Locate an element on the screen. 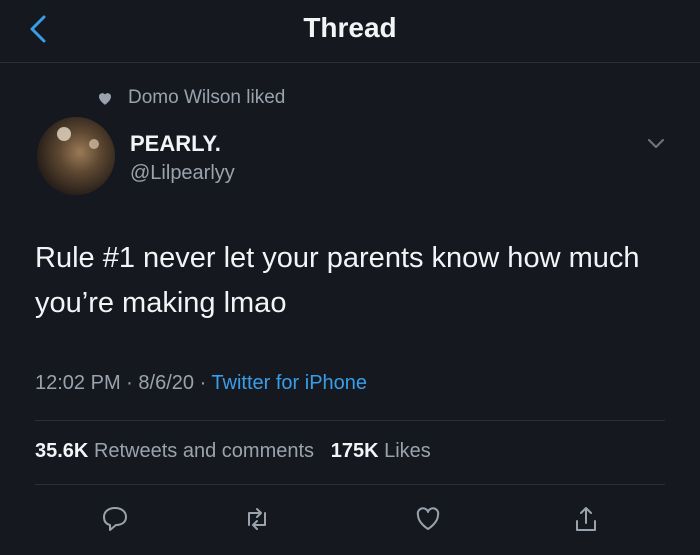 The width and height of the screenshot is (700, 555). action-bar is located at coordinates (350, 520).